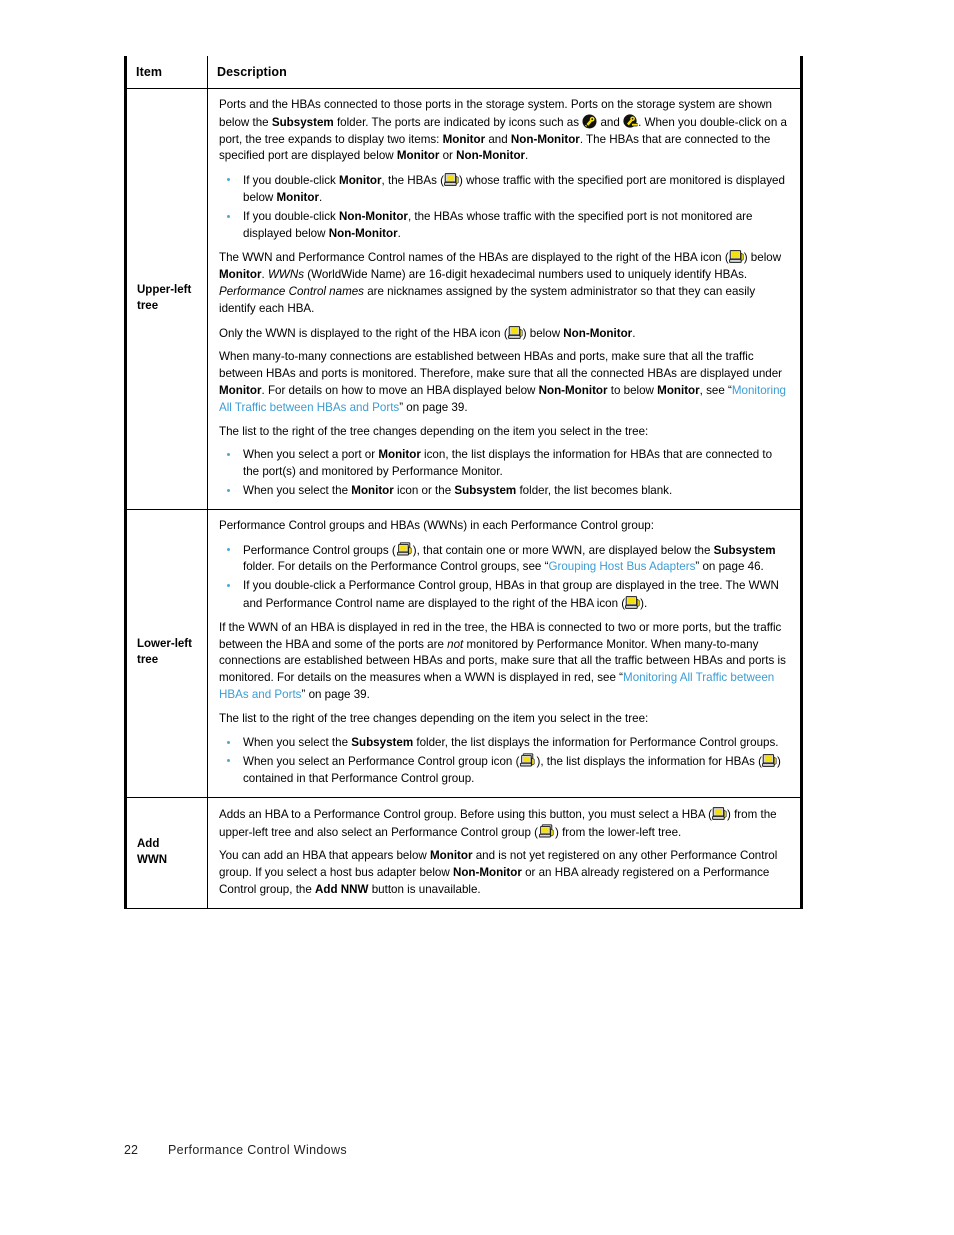  What do you see at coordinates (498, 139) in the screenshot?
I see `text-fragment: and` at bounding box center [498, 139].